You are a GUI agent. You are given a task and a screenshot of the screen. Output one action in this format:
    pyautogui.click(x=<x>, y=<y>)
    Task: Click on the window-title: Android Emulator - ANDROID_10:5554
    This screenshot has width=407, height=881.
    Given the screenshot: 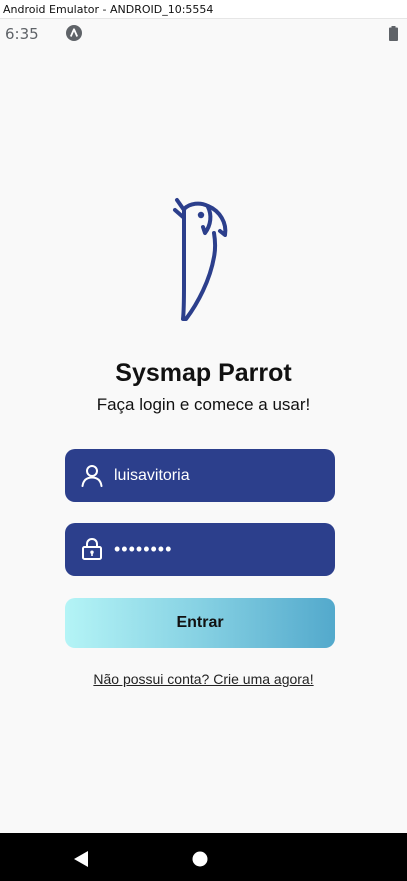 What is the action you would take?
    pyautogui.click(x=108, y=9)
    